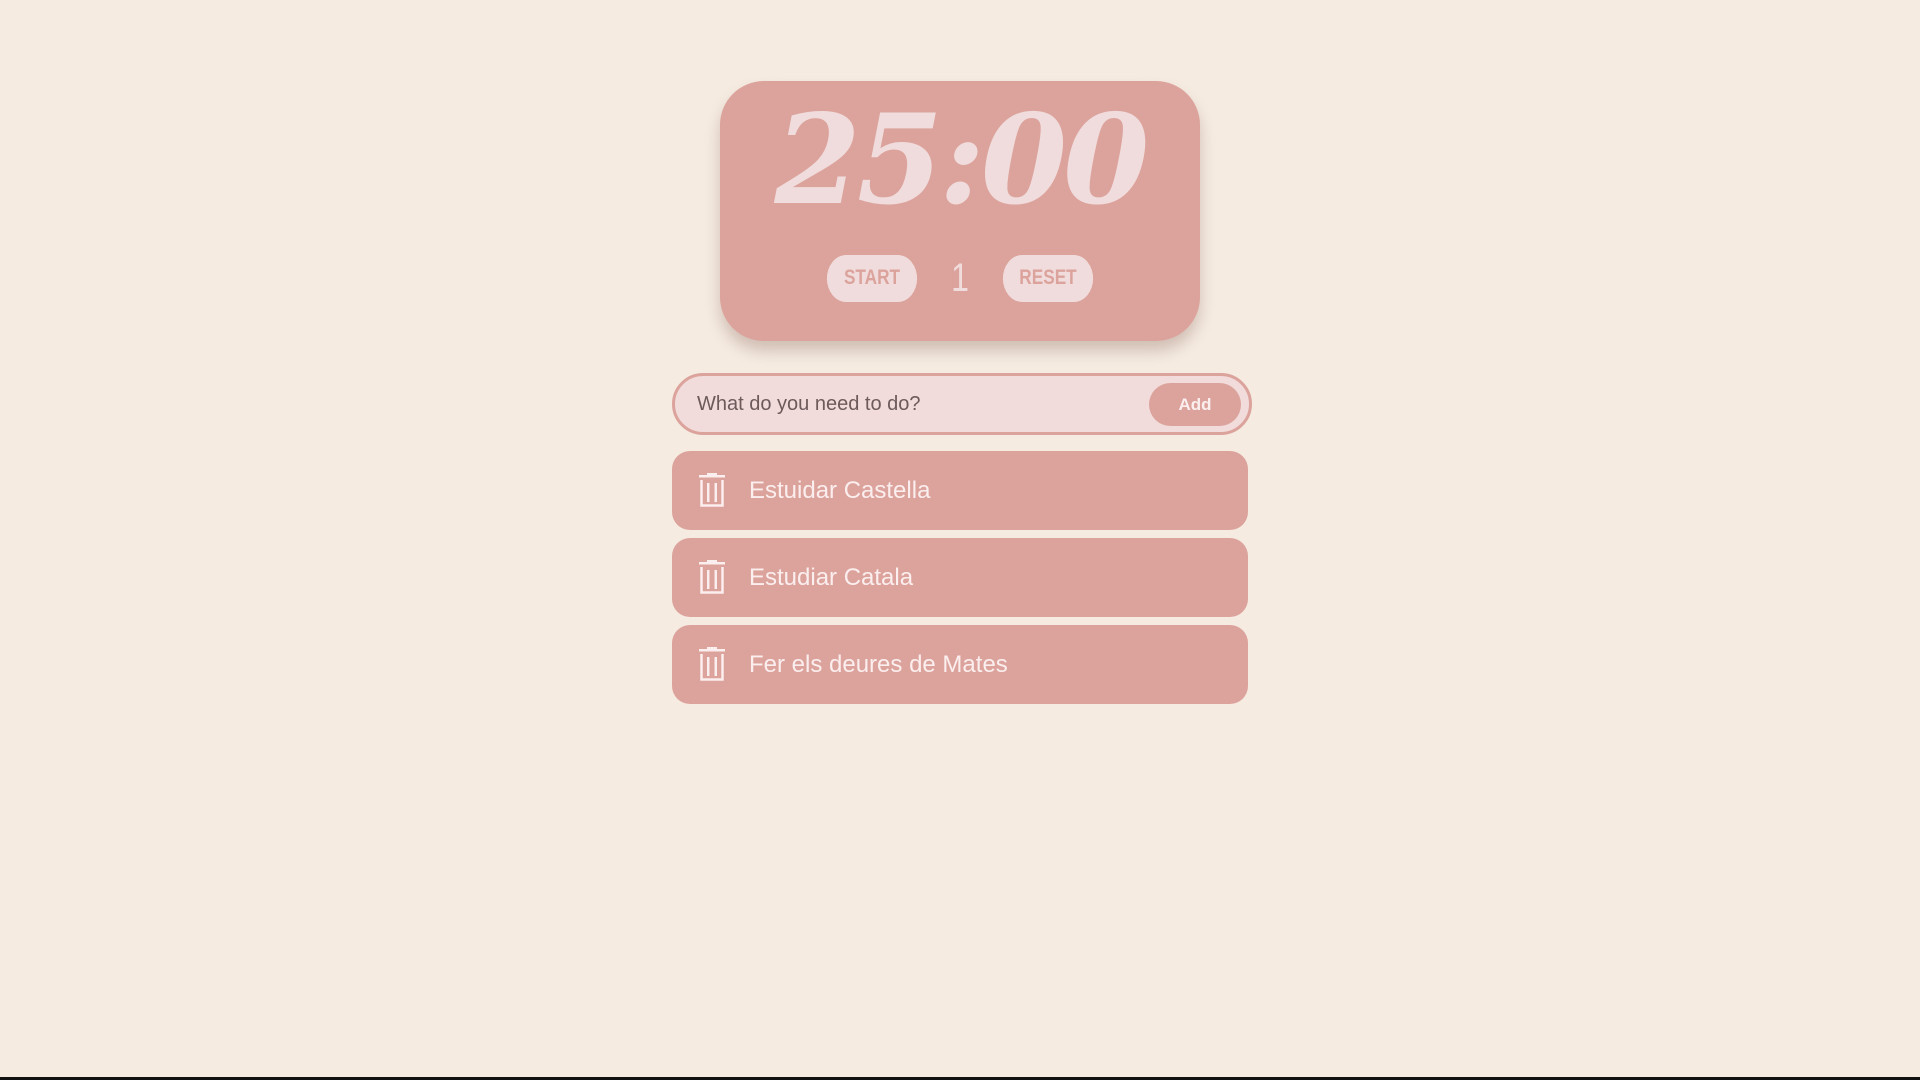 Image resolution: width=1920 pixels, height=1080 pixels. Describe the element at coordinates (960, 577) in the screenshot. I see `todo-item: Estudiar Catala` at that location.